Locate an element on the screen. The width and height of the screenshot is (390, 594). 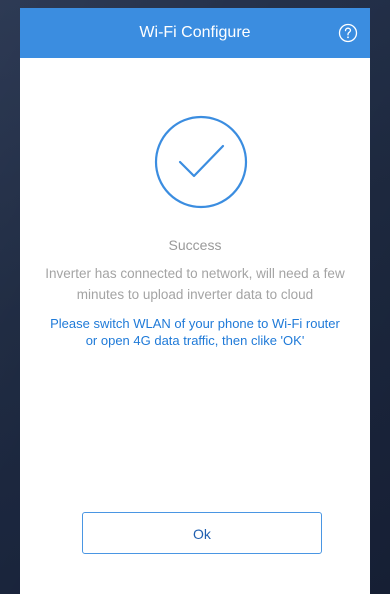
help-icon is located at coordinates (348, 33).